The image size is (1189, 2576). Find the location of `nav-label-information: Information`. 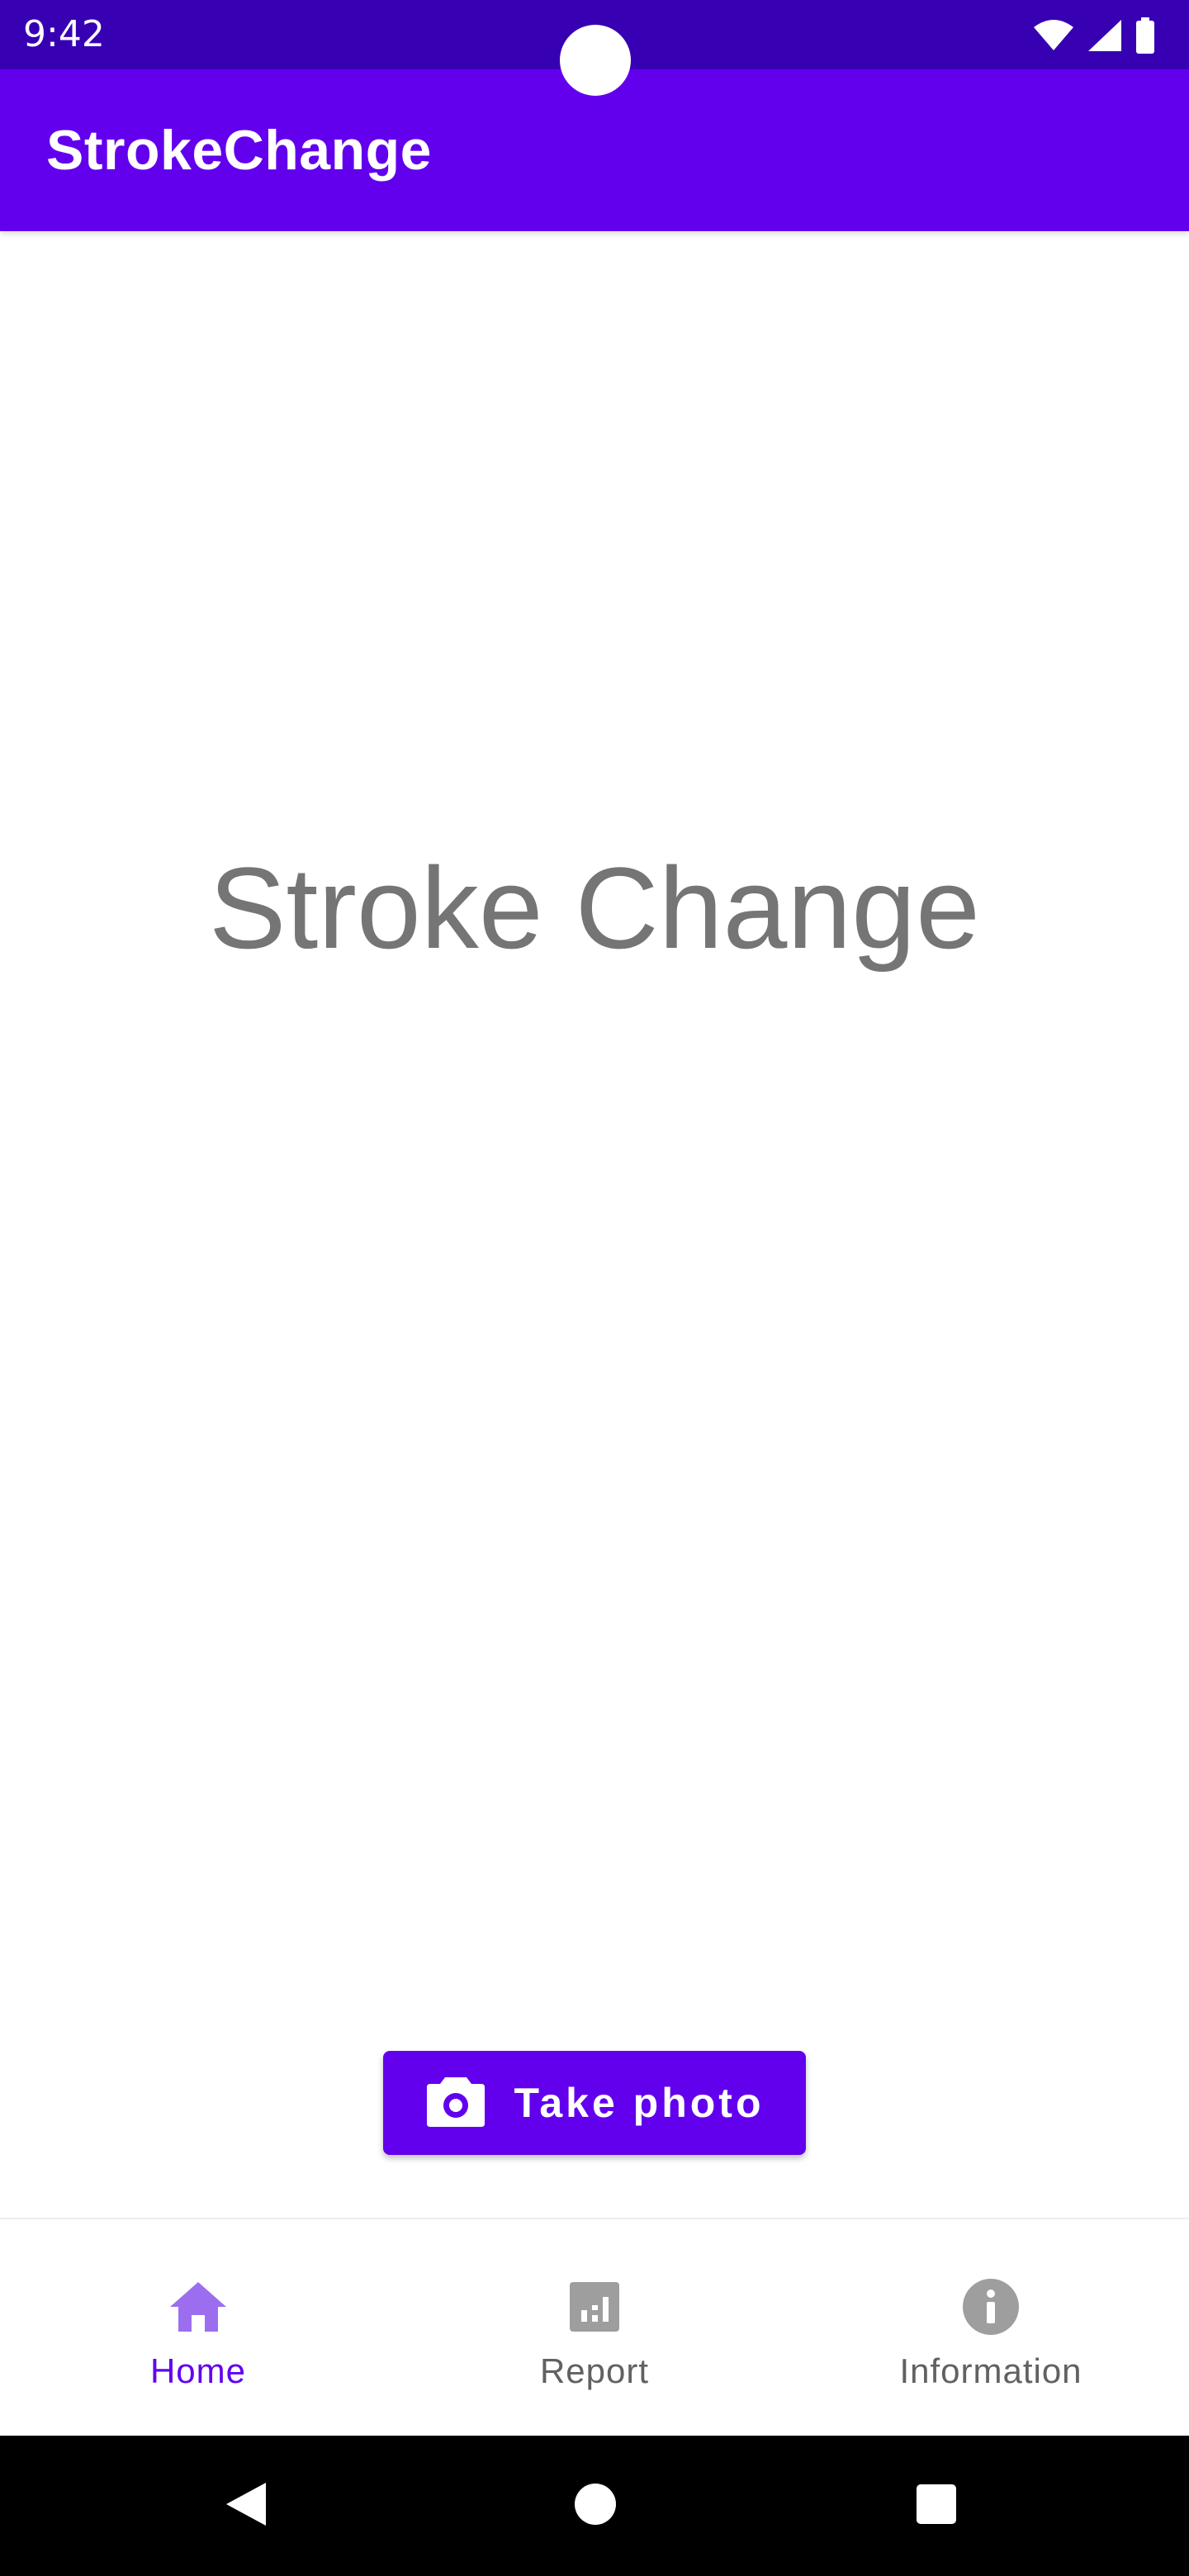

nav-label-information: Information is located at coordinates (990, 2370).